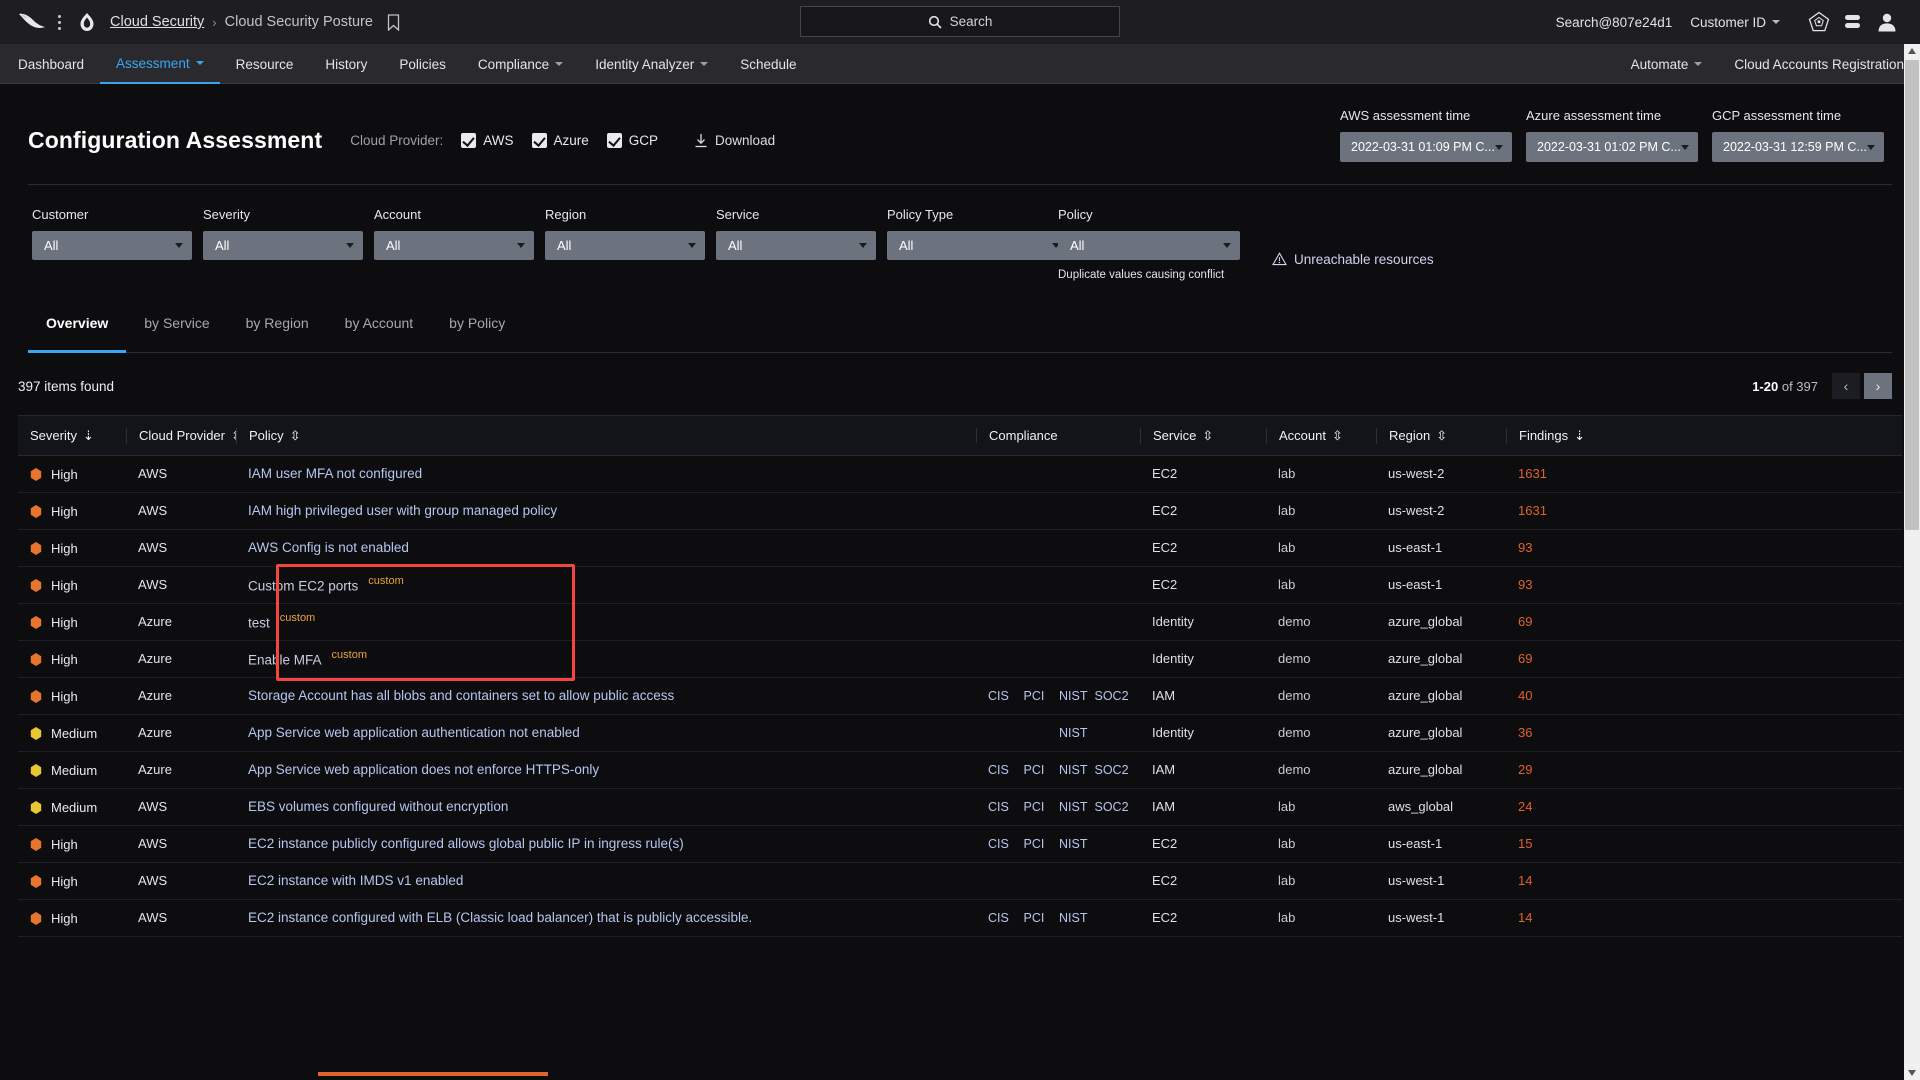  What do you see at coordinates (1912, 51) in the screenshot?
I see `scroll-up-arrow-icon` at bounding box center [1912, 51].